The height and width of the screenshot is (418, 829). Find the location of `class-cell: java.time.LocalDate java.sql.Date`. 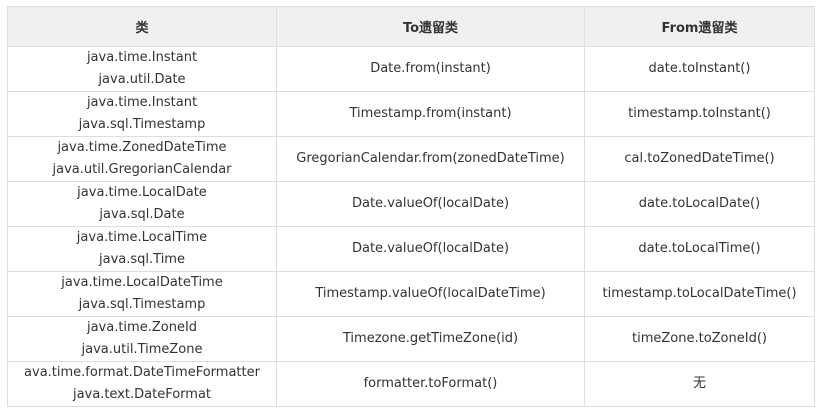

class-cell: java.time.LocalDate java.sql.Date is located at coordinates (142, 204).